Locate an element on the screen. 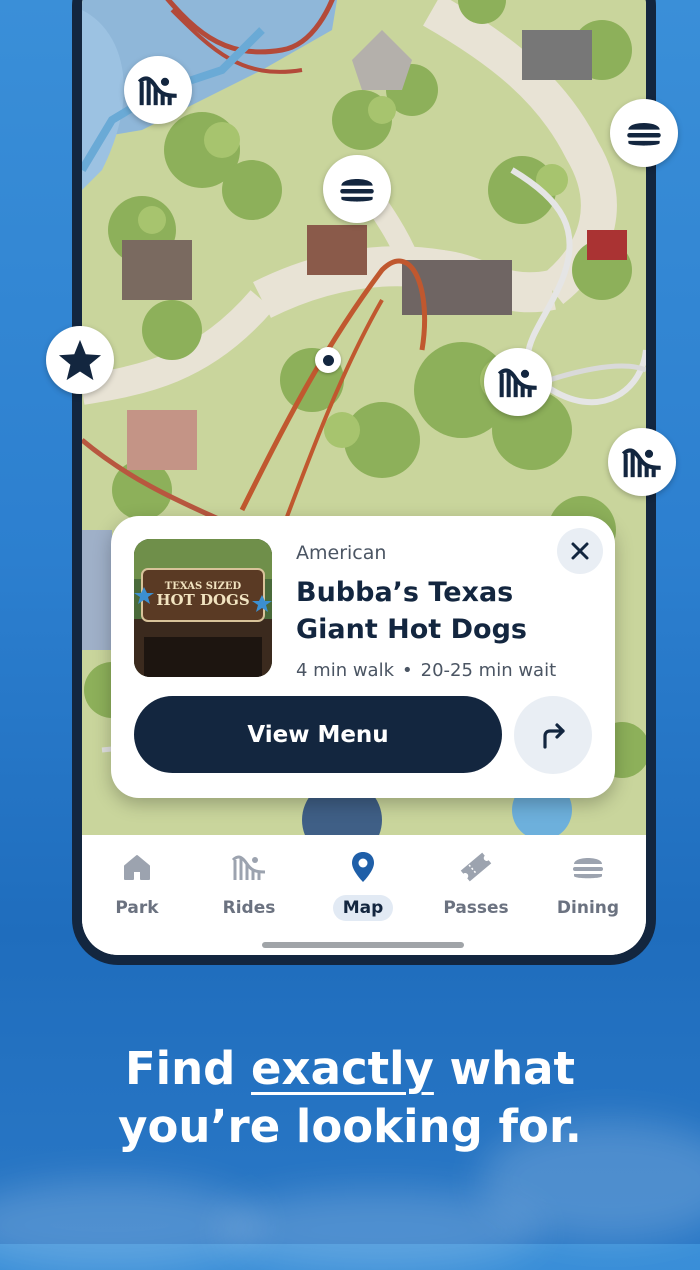 The height and width of the screenshot is (1270, 700). headline-line-1: Find exactly what is located at coordinates (350, 1069).